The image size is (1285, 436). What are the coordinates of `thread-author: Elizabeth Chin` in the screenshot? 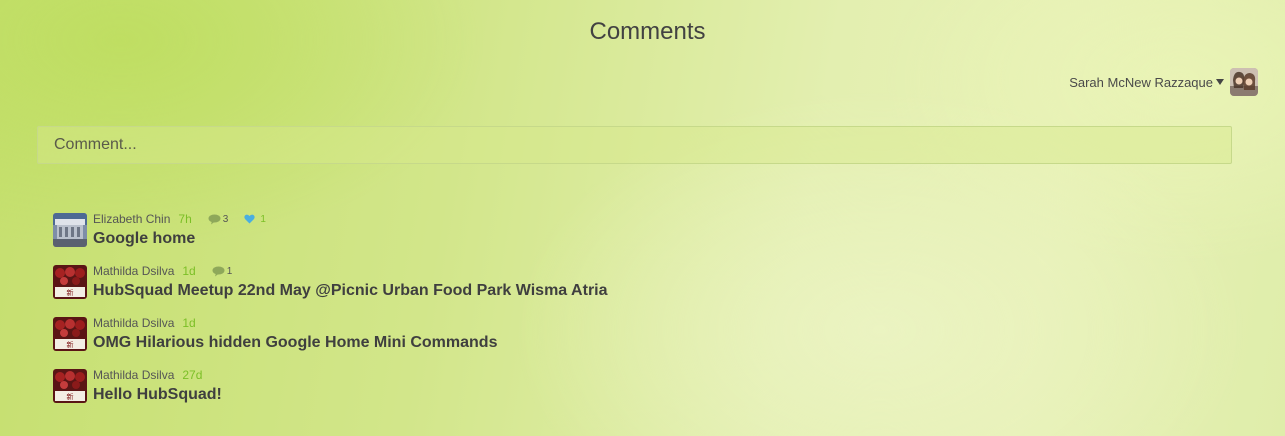 It's located at (131, 219).